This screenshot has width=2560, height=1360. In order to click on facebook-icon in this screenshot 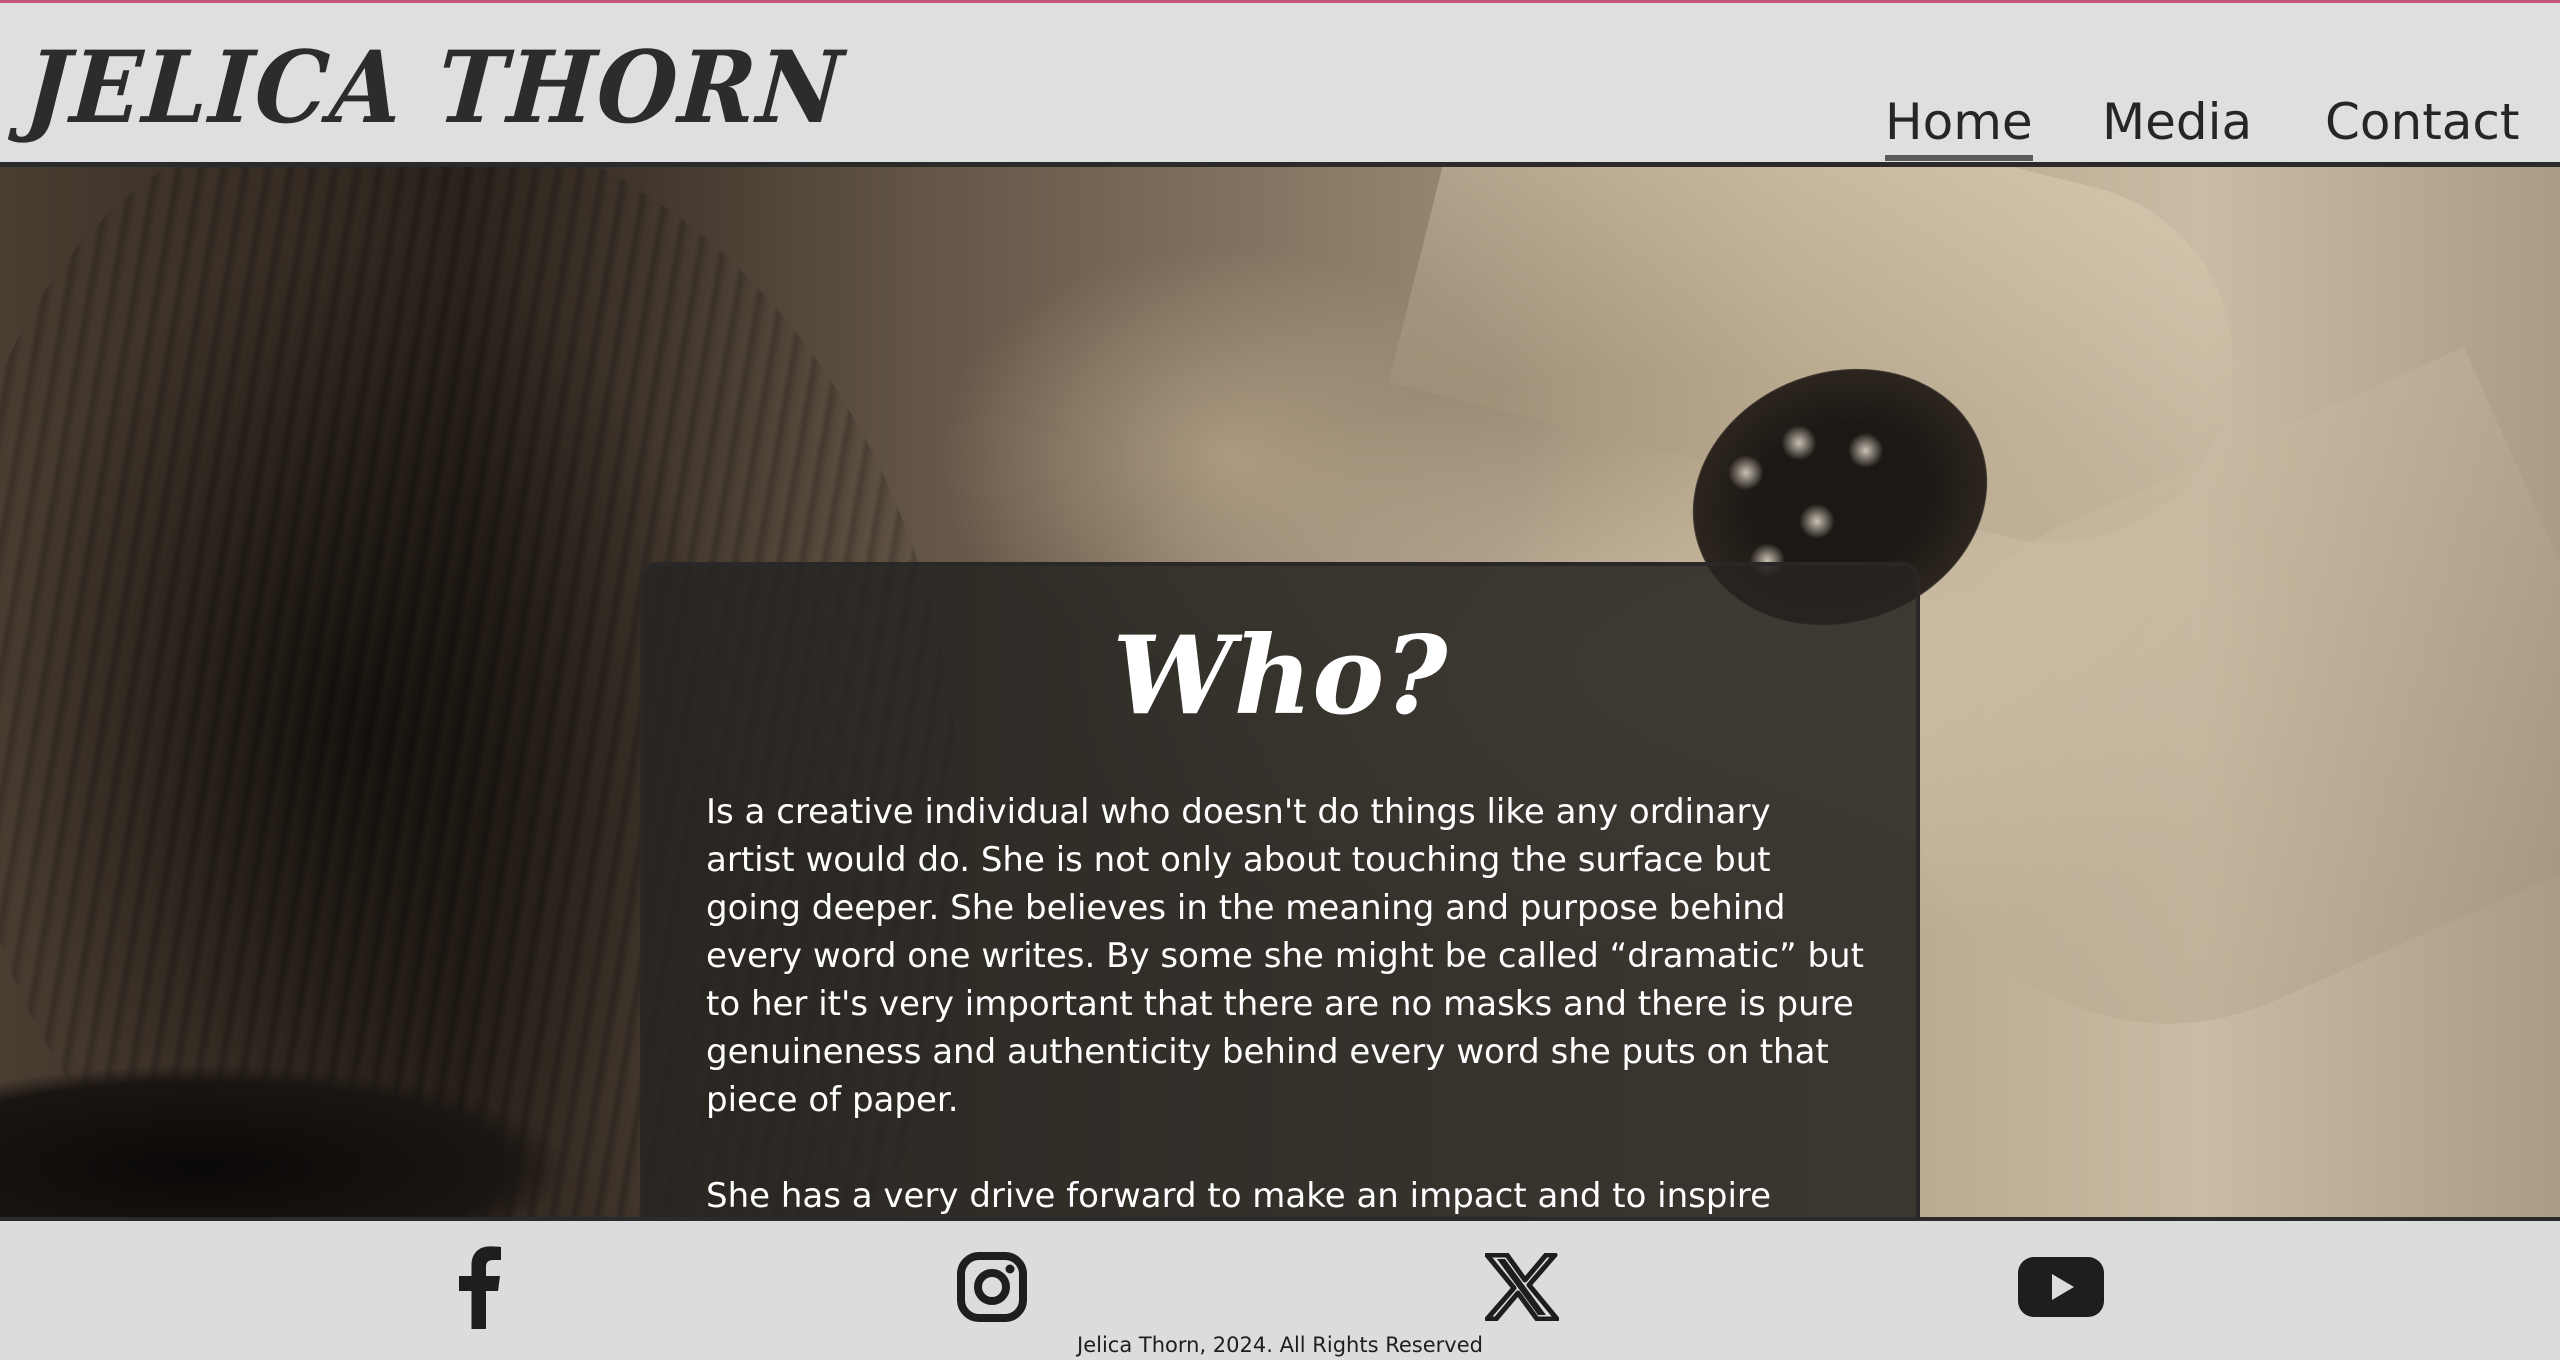, I will do `click(480, 1287)`.